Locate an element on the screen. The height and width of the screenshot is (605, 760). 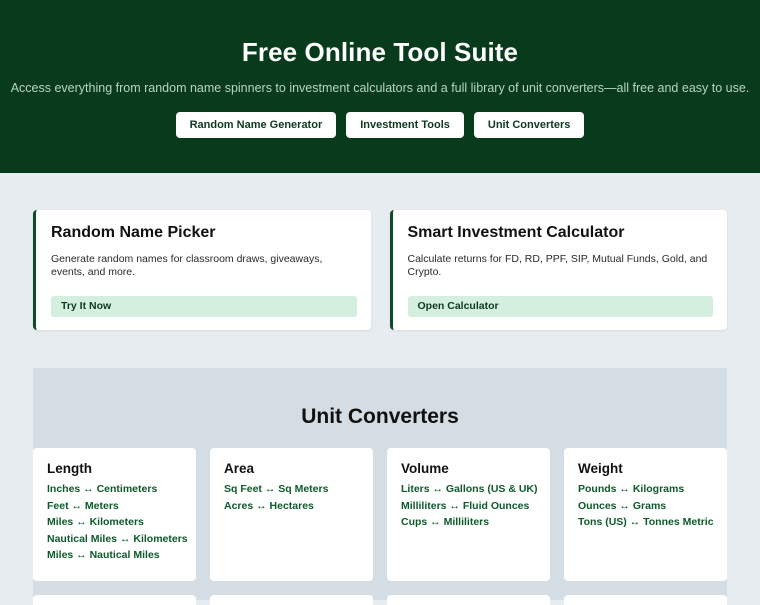
card-title: Random Name Picker is located at coordinates (133, 232).